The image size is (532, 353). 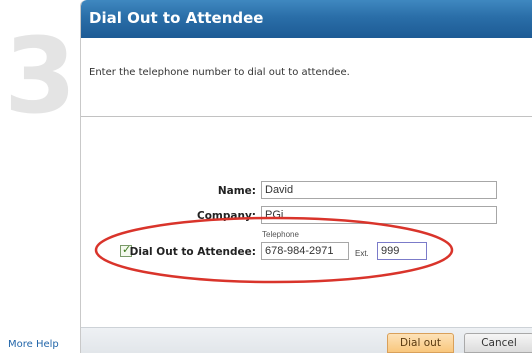 I want to click on telephone-caption: Telephone, so click(x=280, y=234).